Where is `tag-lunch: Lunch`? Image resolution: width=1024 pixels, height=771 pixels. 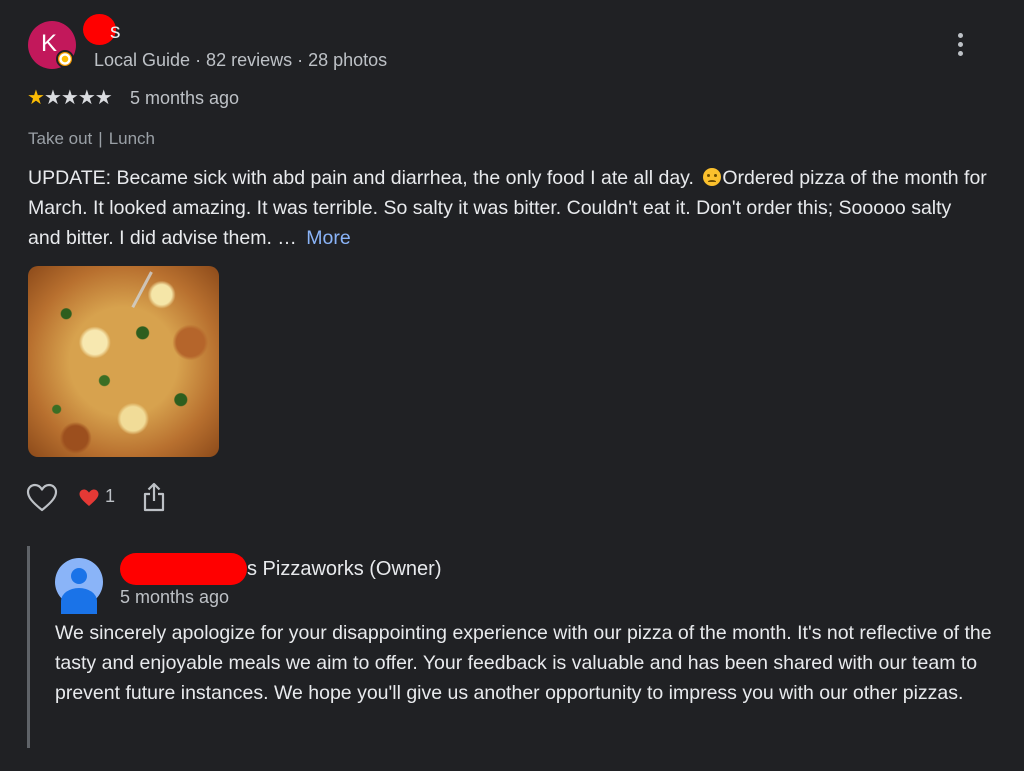
tag-lunch: Lunch is located at coordinates (132, 138).